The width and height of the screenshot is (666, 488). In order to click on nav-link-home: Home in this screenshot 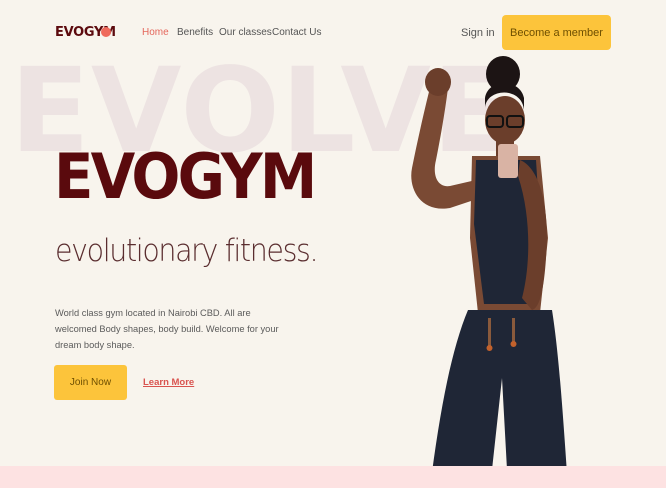, I will do `click(155, 32)`.